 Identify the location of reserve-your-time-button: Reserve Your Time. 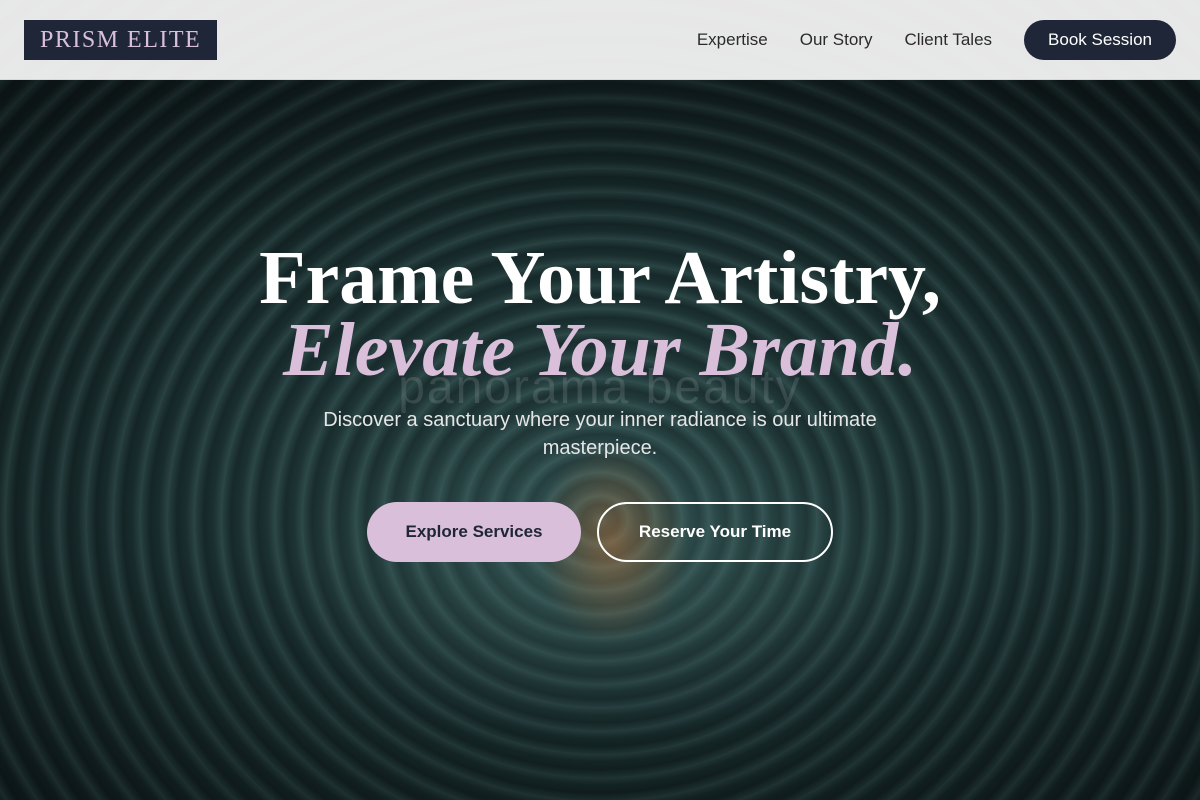
(715, 532).